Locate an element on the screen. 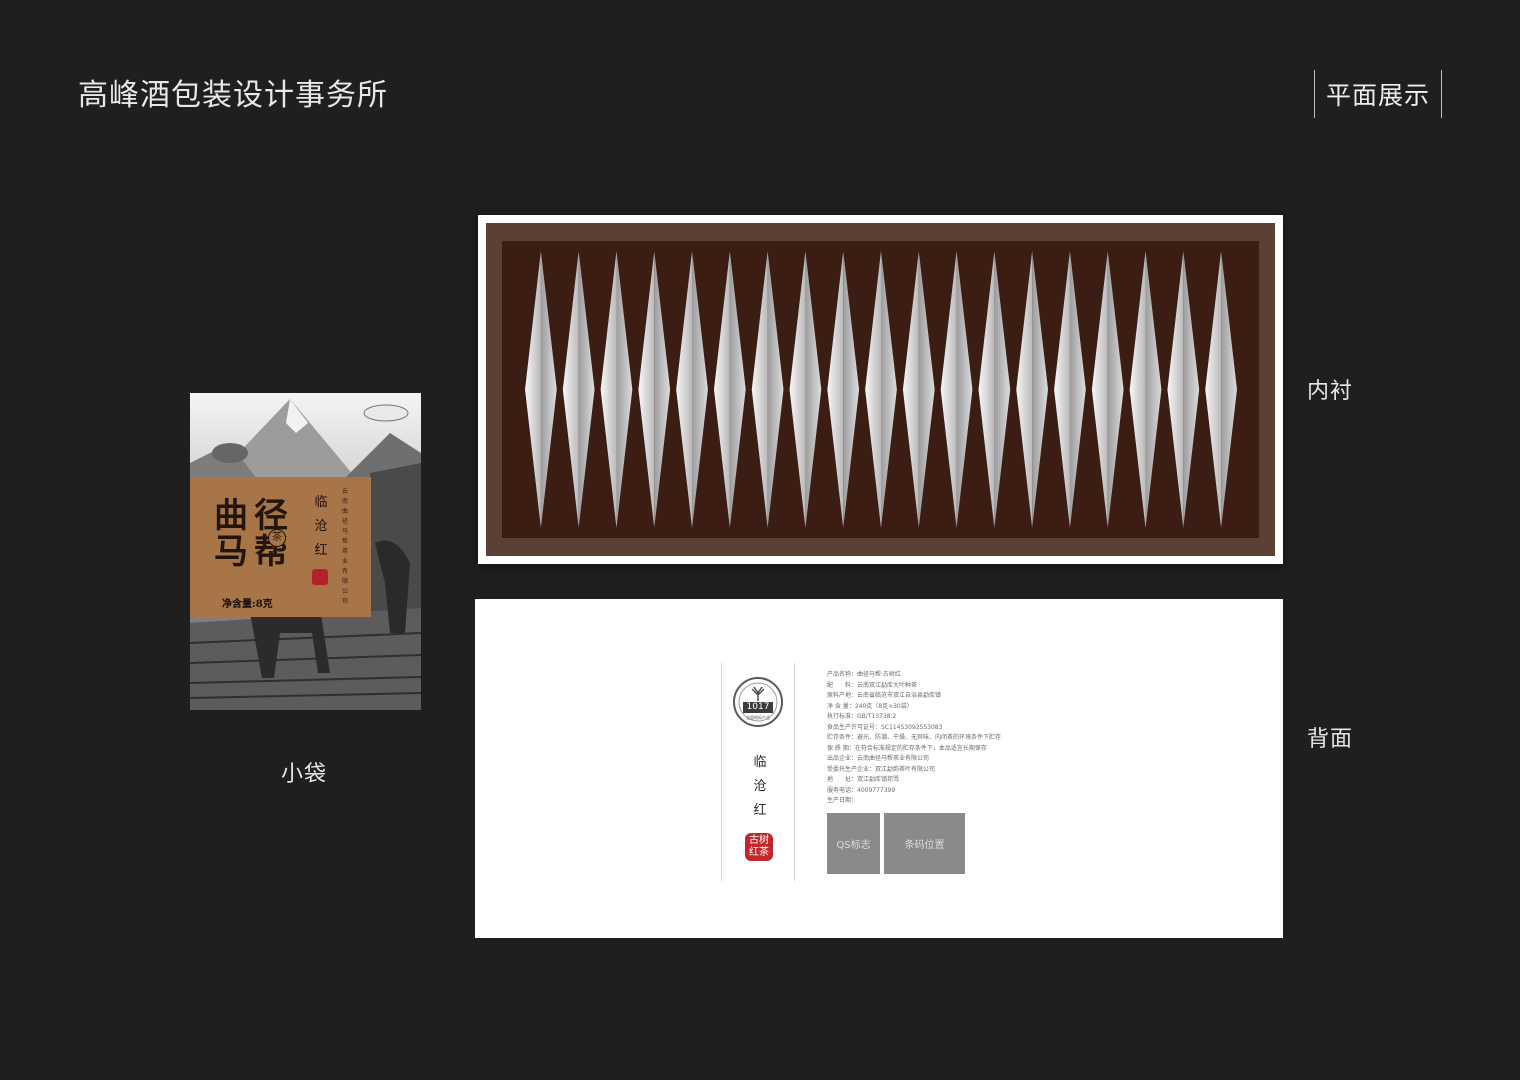 The height and width of the screenshot is (1080, 1520). pouch-seal-stamp is located at coordinates (320, 577).